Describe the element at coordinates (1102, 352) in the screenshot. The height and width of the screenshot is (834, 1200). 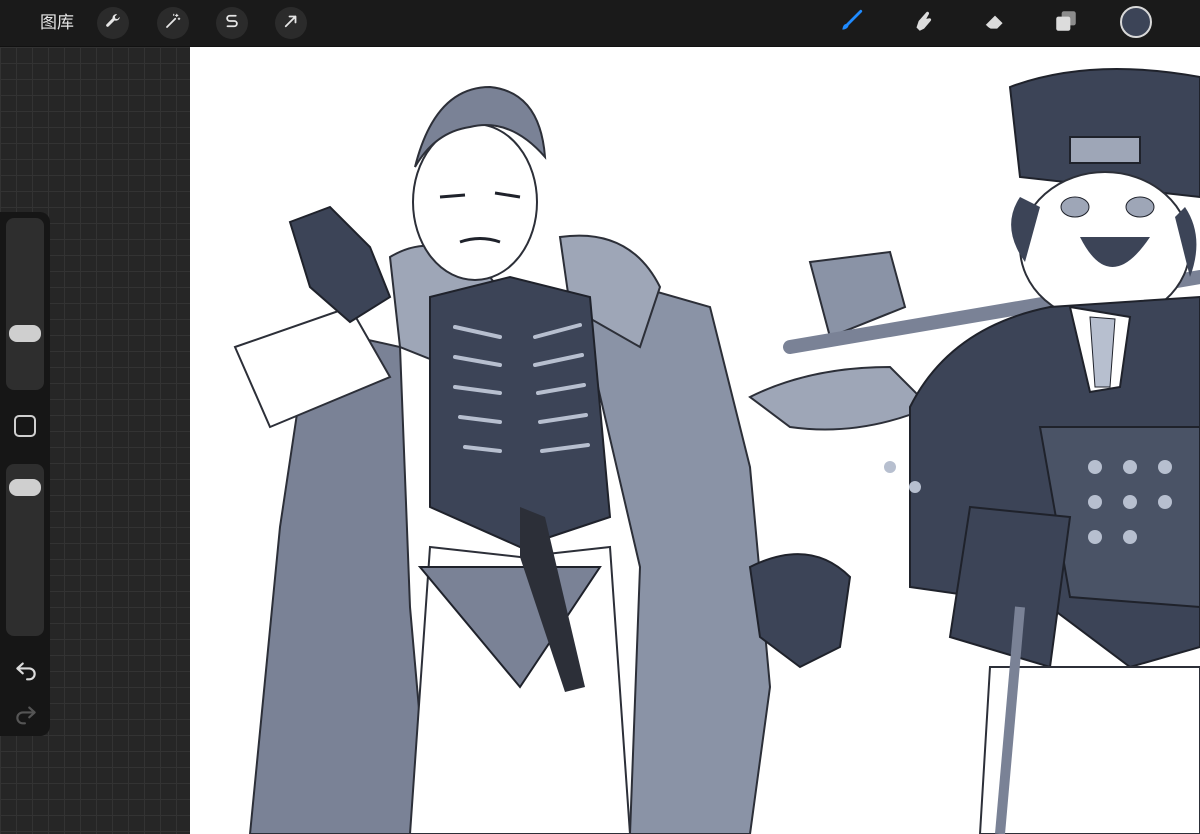
I see `plaid-tie` at that location.